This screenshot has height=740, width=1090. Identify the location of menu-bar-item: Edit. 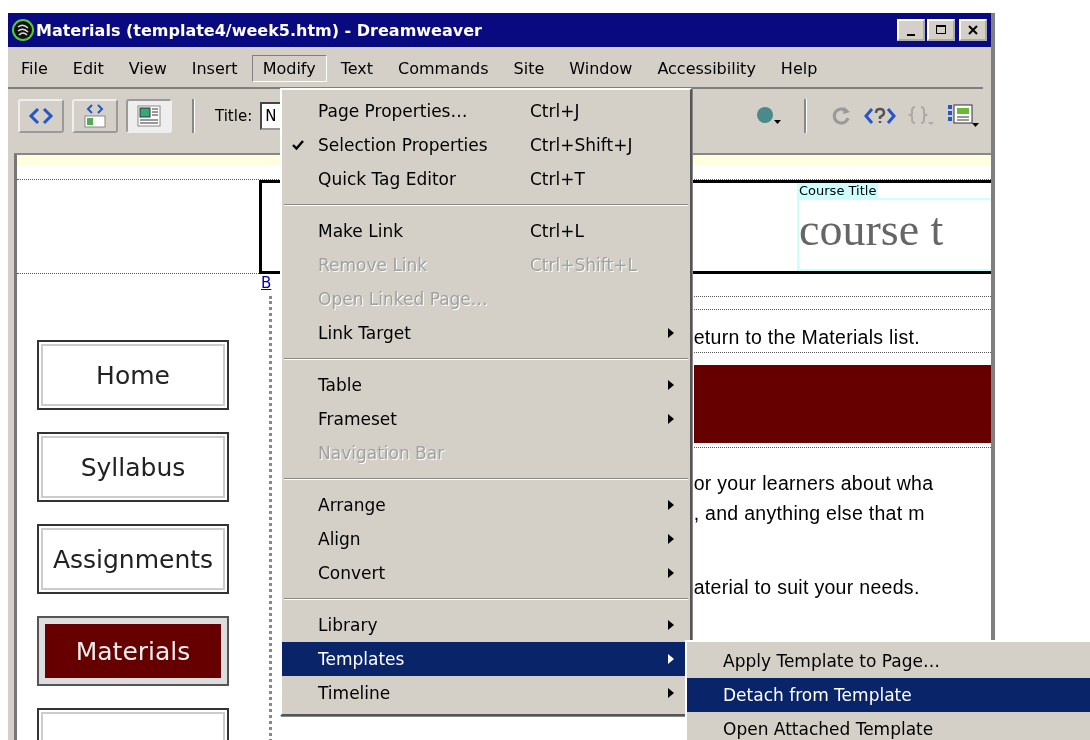
(88, 68).